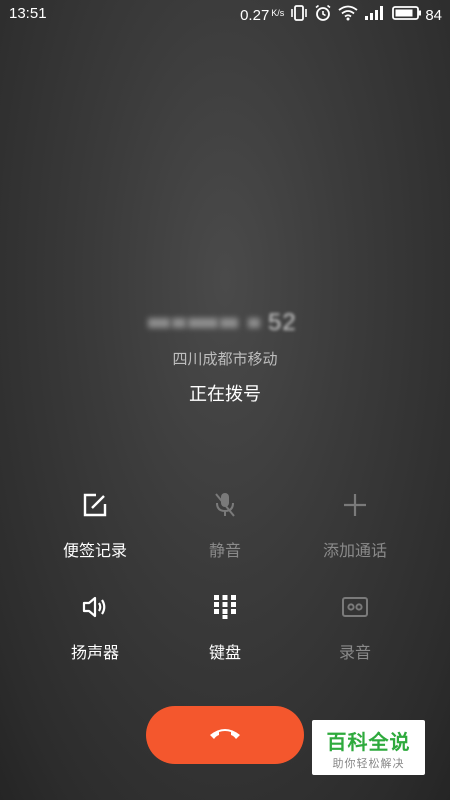  What do you see at coordinates (225, 359) in the screenshot?
I see `caller-location: 四川成都市移动` at bounding box center [225, 359].